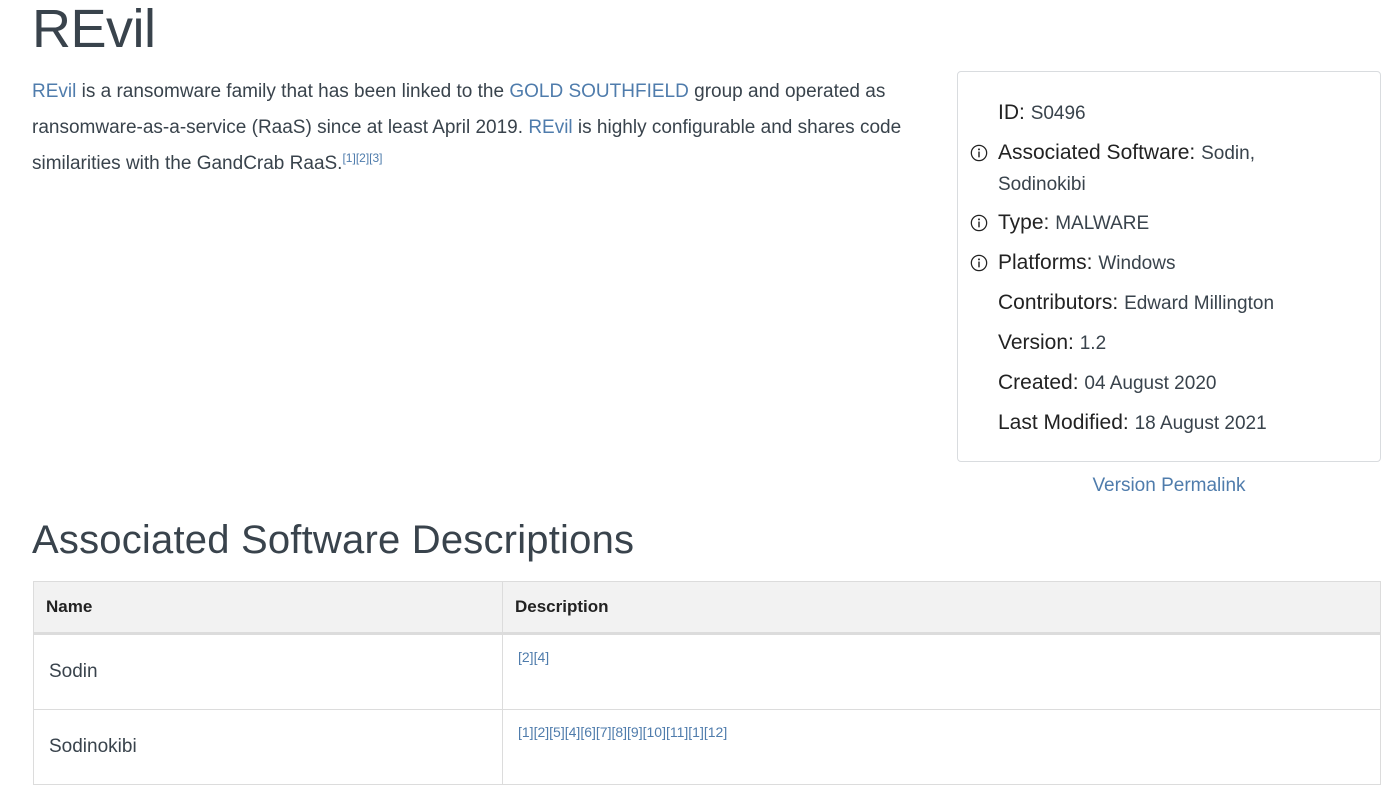 The height and width of the screenshot is (785, 1396). Describe the element at coordinates (1097, 152) in the screenshot. I see `assoc-label: Associated Software:` at that location.